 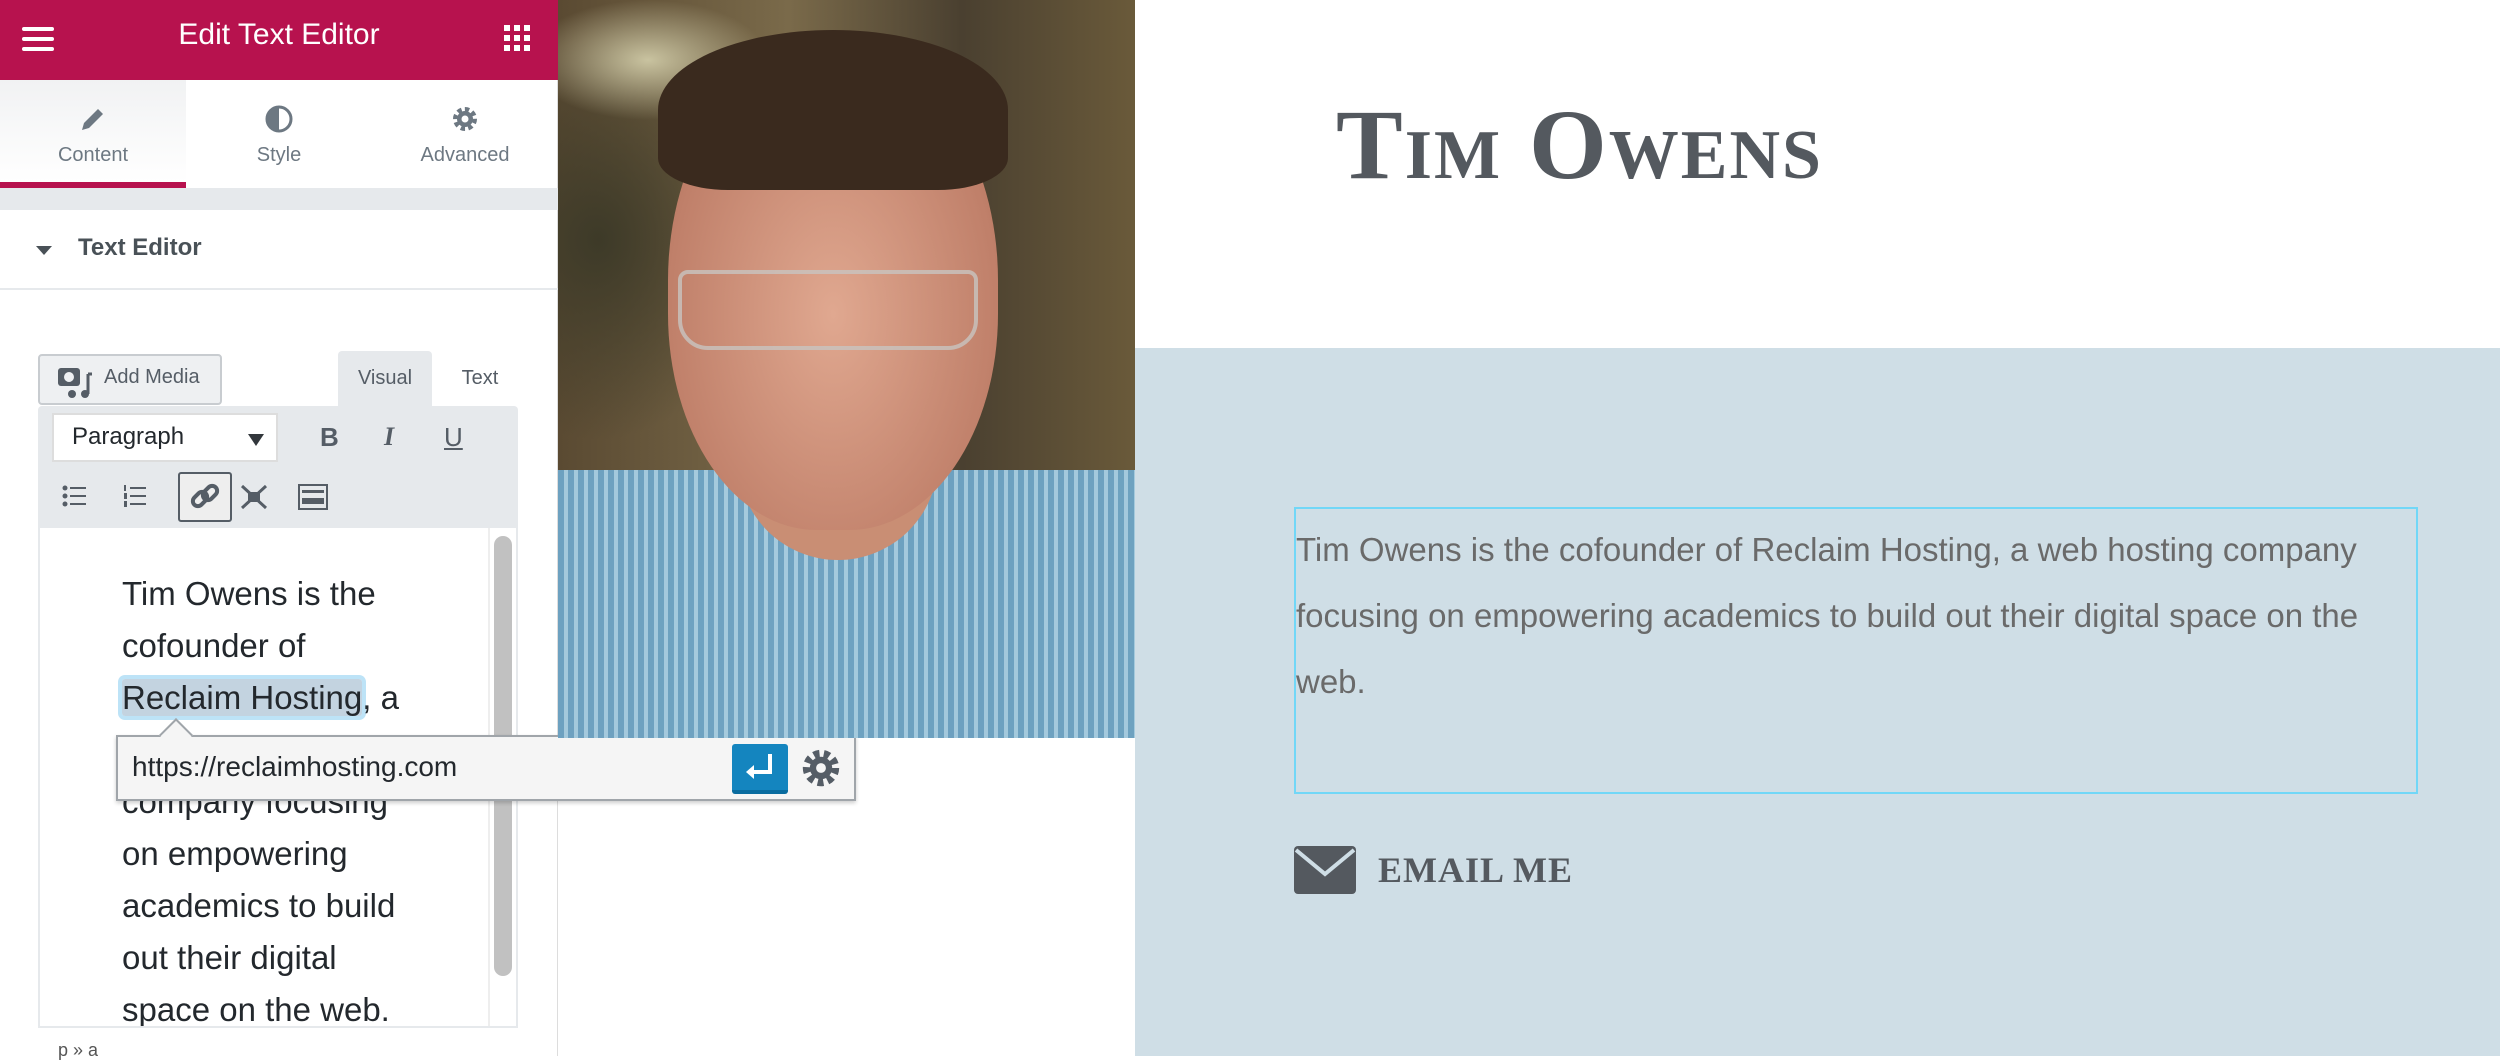 I want to click on format-select-value: Paragraph, so click(x=128, y=436).